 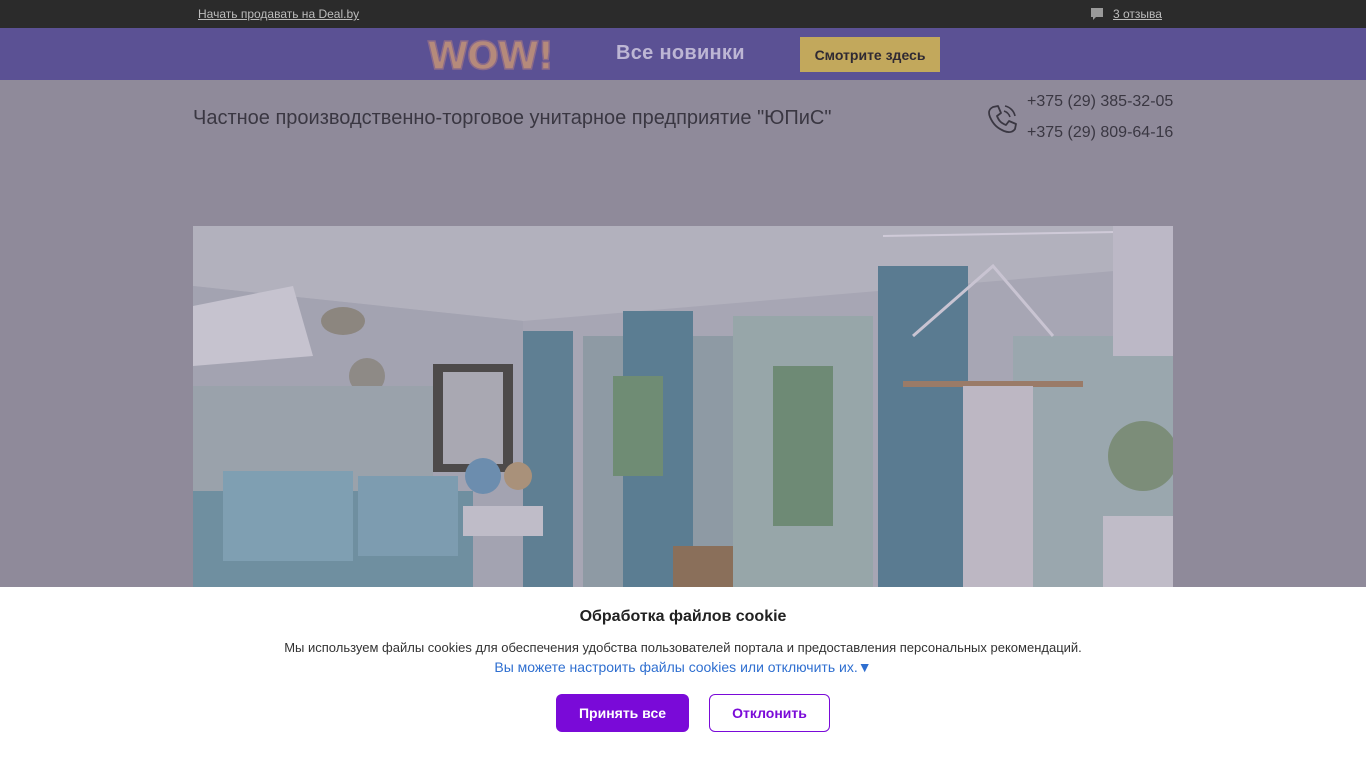 I want to click on cookie-title: Обработка файлов cookie, so click(x=683, y=616).